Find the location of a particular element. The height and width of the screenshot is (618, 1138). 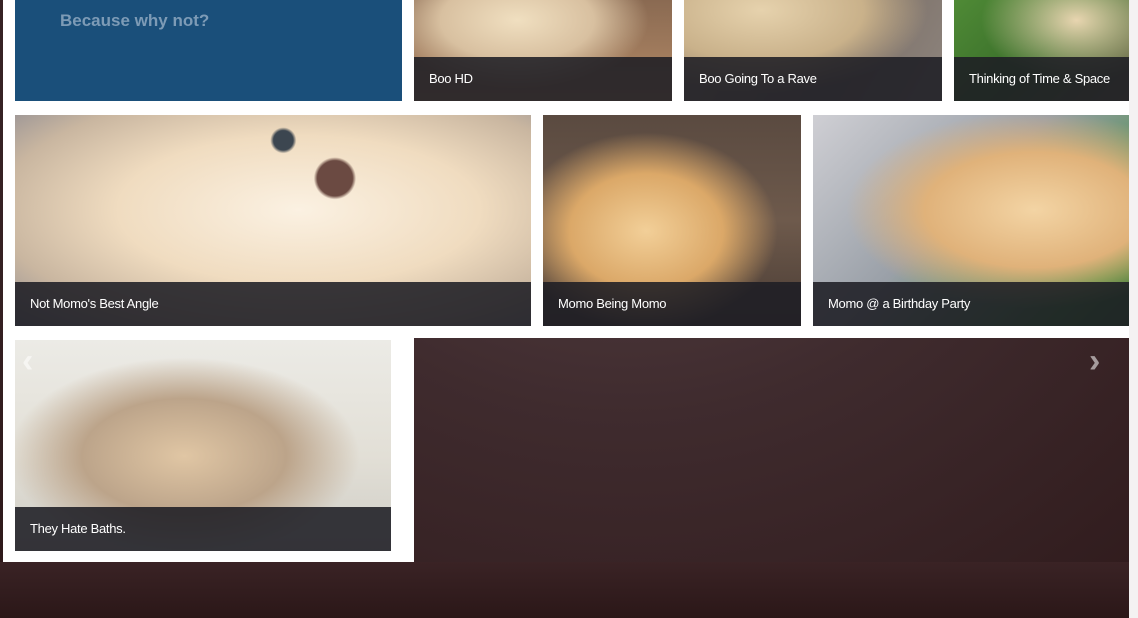

tile-caption: Thinking of Time & Space is located at coordinates (1041, 79).